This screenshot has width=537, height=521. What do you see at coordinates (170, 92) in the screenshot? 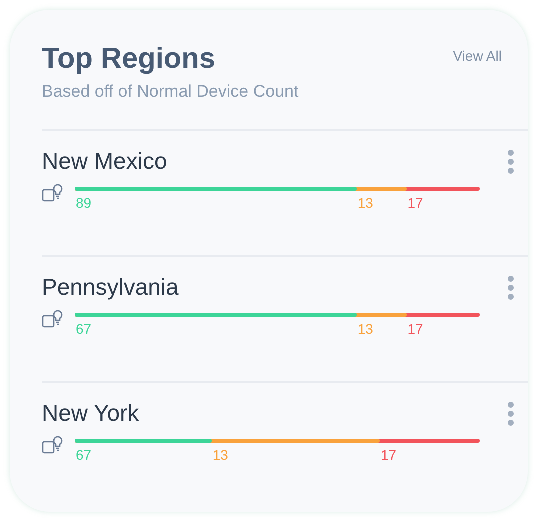
I see `card-subtitle: Based off of Normal Device Count` at bounding box center [170, 92].